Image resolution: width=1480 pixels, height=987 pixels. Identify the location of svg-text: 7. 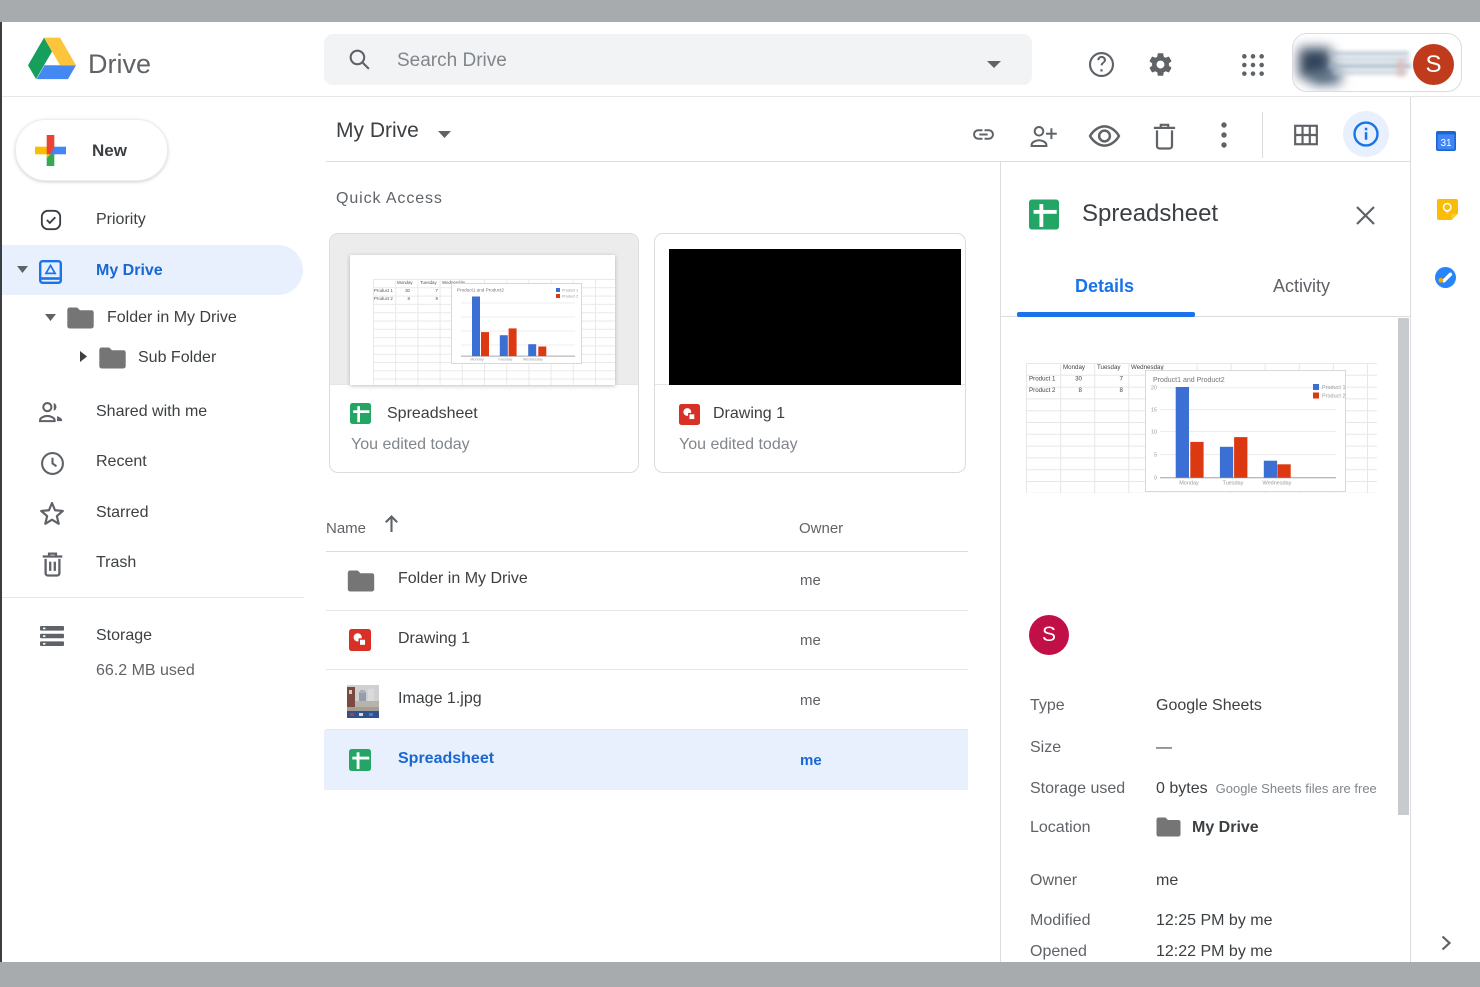
(1122, 379).